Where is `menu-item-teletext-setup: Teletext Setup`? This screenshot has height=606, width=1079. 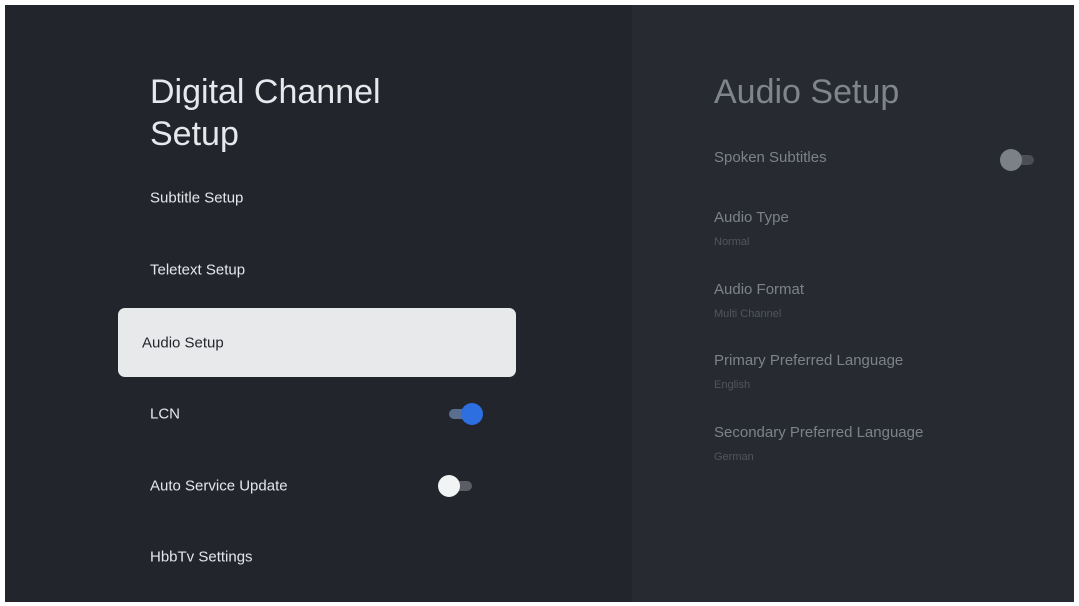 menu-item-teletext-setup: Teletext Setup is located at coordinates (317, 269).